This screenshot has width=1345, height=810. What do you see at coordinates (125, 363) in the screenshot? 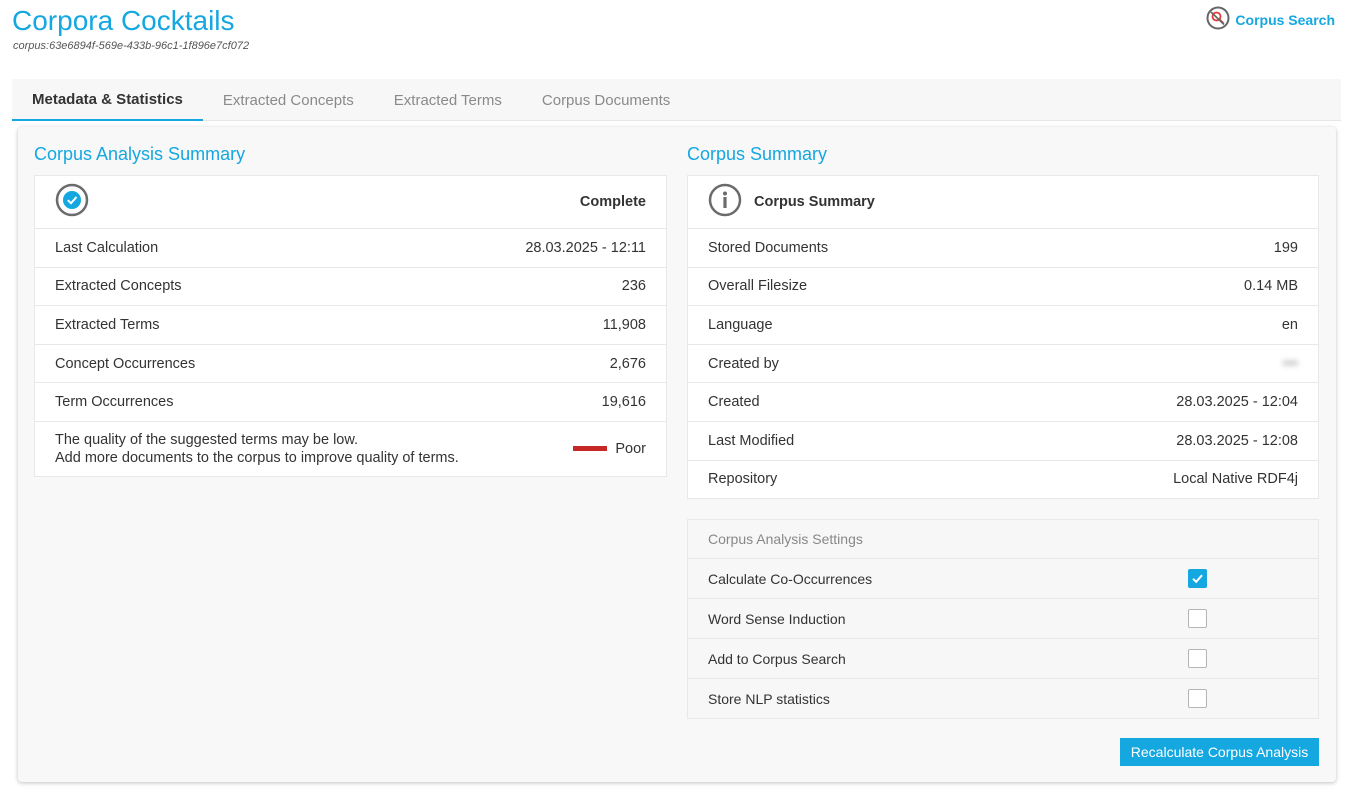
I see `row-label: Concept Occurrences` at bounding box center [125, 363].